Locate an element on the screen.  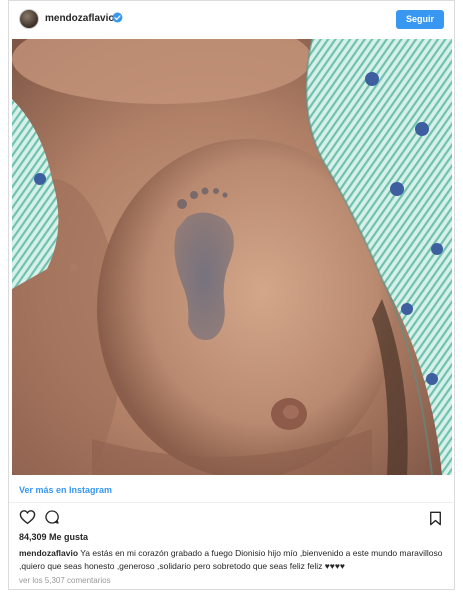
caption-username: mendozaflavio is located at coordinates (48, 553).